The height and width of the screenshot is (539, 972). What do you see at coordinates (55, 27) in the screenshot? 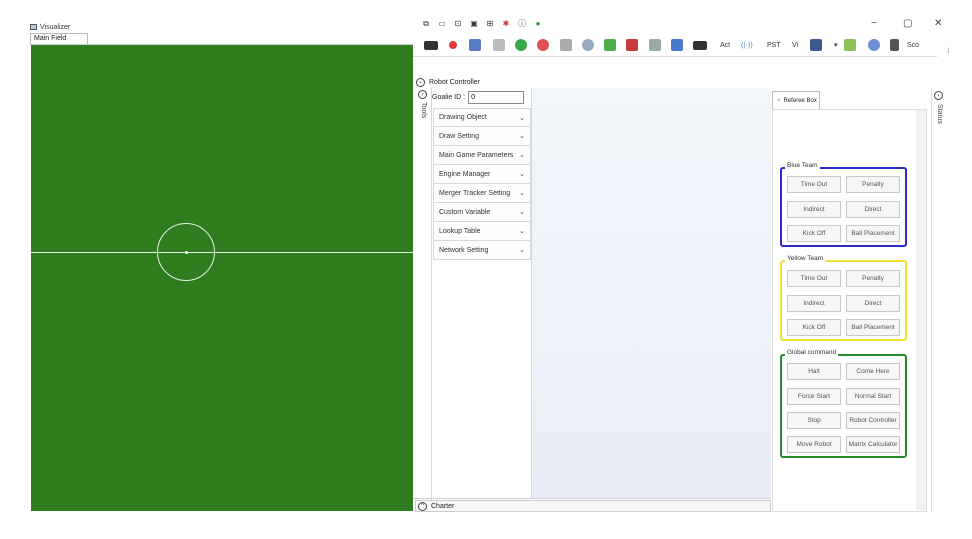
I see `visualizer-title: Visualizer` at bounding box center [55, 27].